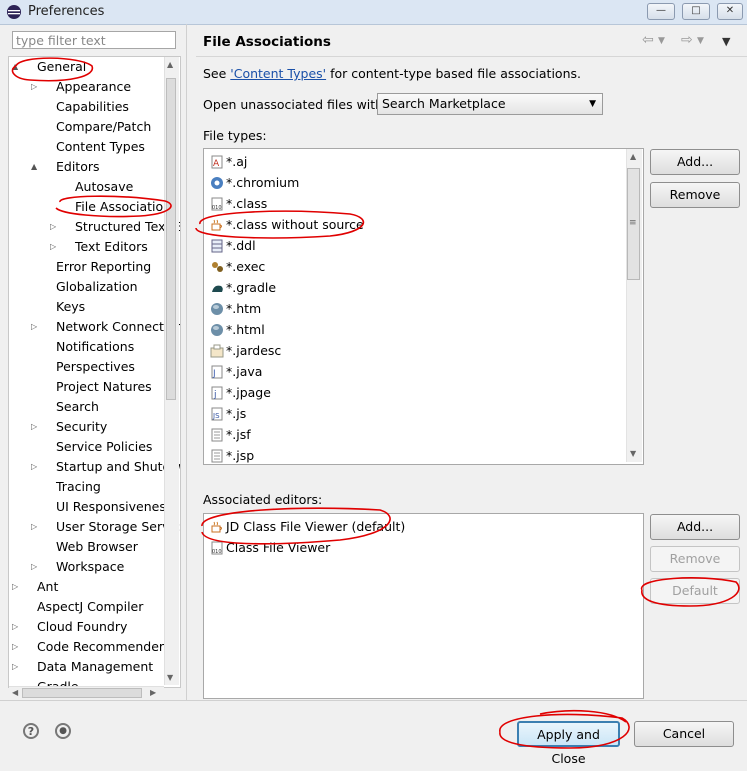 This screenshot has width=747, height=771. Describe the element at coordinates (648, 40) in the screenshot. I see `back-arrow-icon: ⇦` at that location.